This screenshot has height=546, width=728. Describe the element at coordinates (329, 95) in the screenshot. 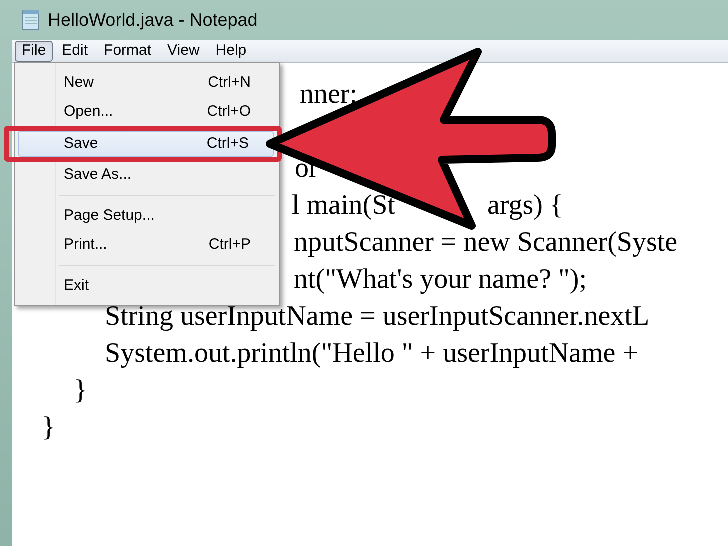

I see `code-text: nner:` at that location.